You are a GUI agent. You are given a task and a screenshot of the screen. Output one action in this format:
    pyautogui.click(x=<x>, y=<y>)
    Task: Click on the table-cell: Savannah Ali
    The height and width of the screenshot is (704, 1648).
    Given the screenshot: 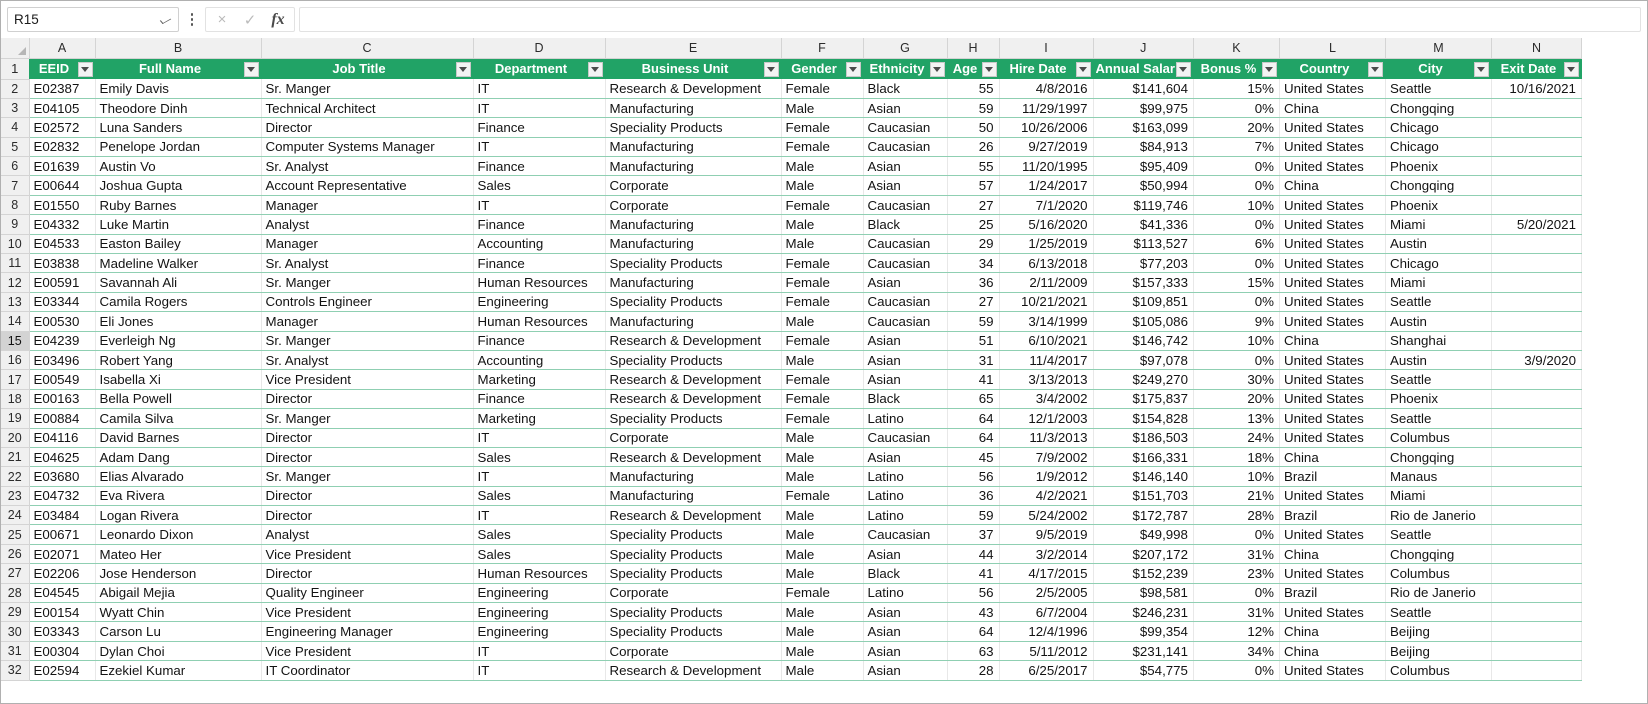 What is the action you would take?
    pyautogui.click(x=178, y=282)
    